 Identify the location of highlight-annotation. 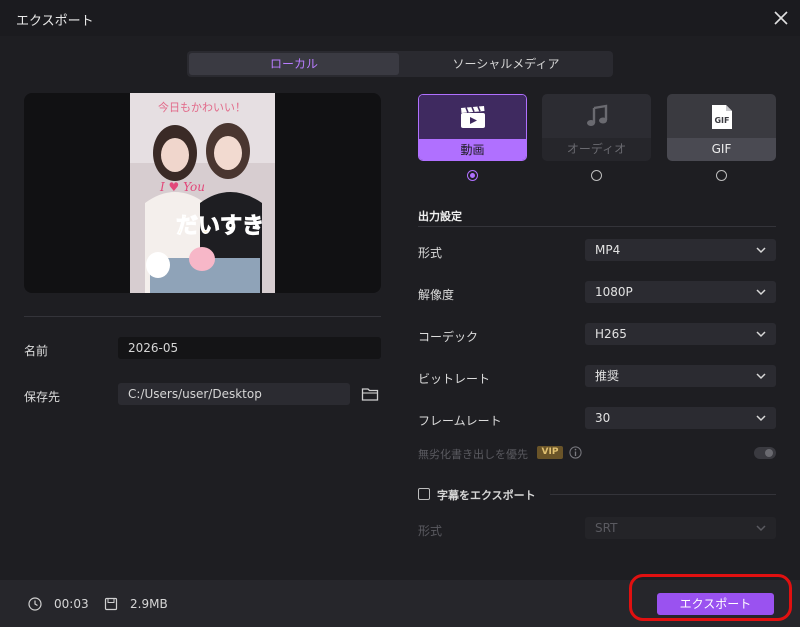
(710, 597).